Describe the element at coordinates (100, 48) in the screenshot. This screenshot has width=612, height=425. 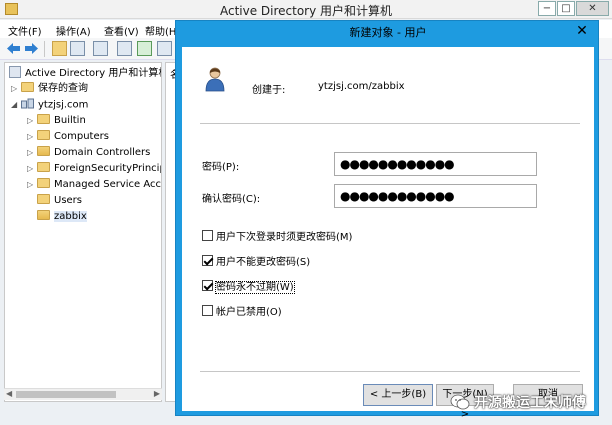
I see `properties-icon` at that location.